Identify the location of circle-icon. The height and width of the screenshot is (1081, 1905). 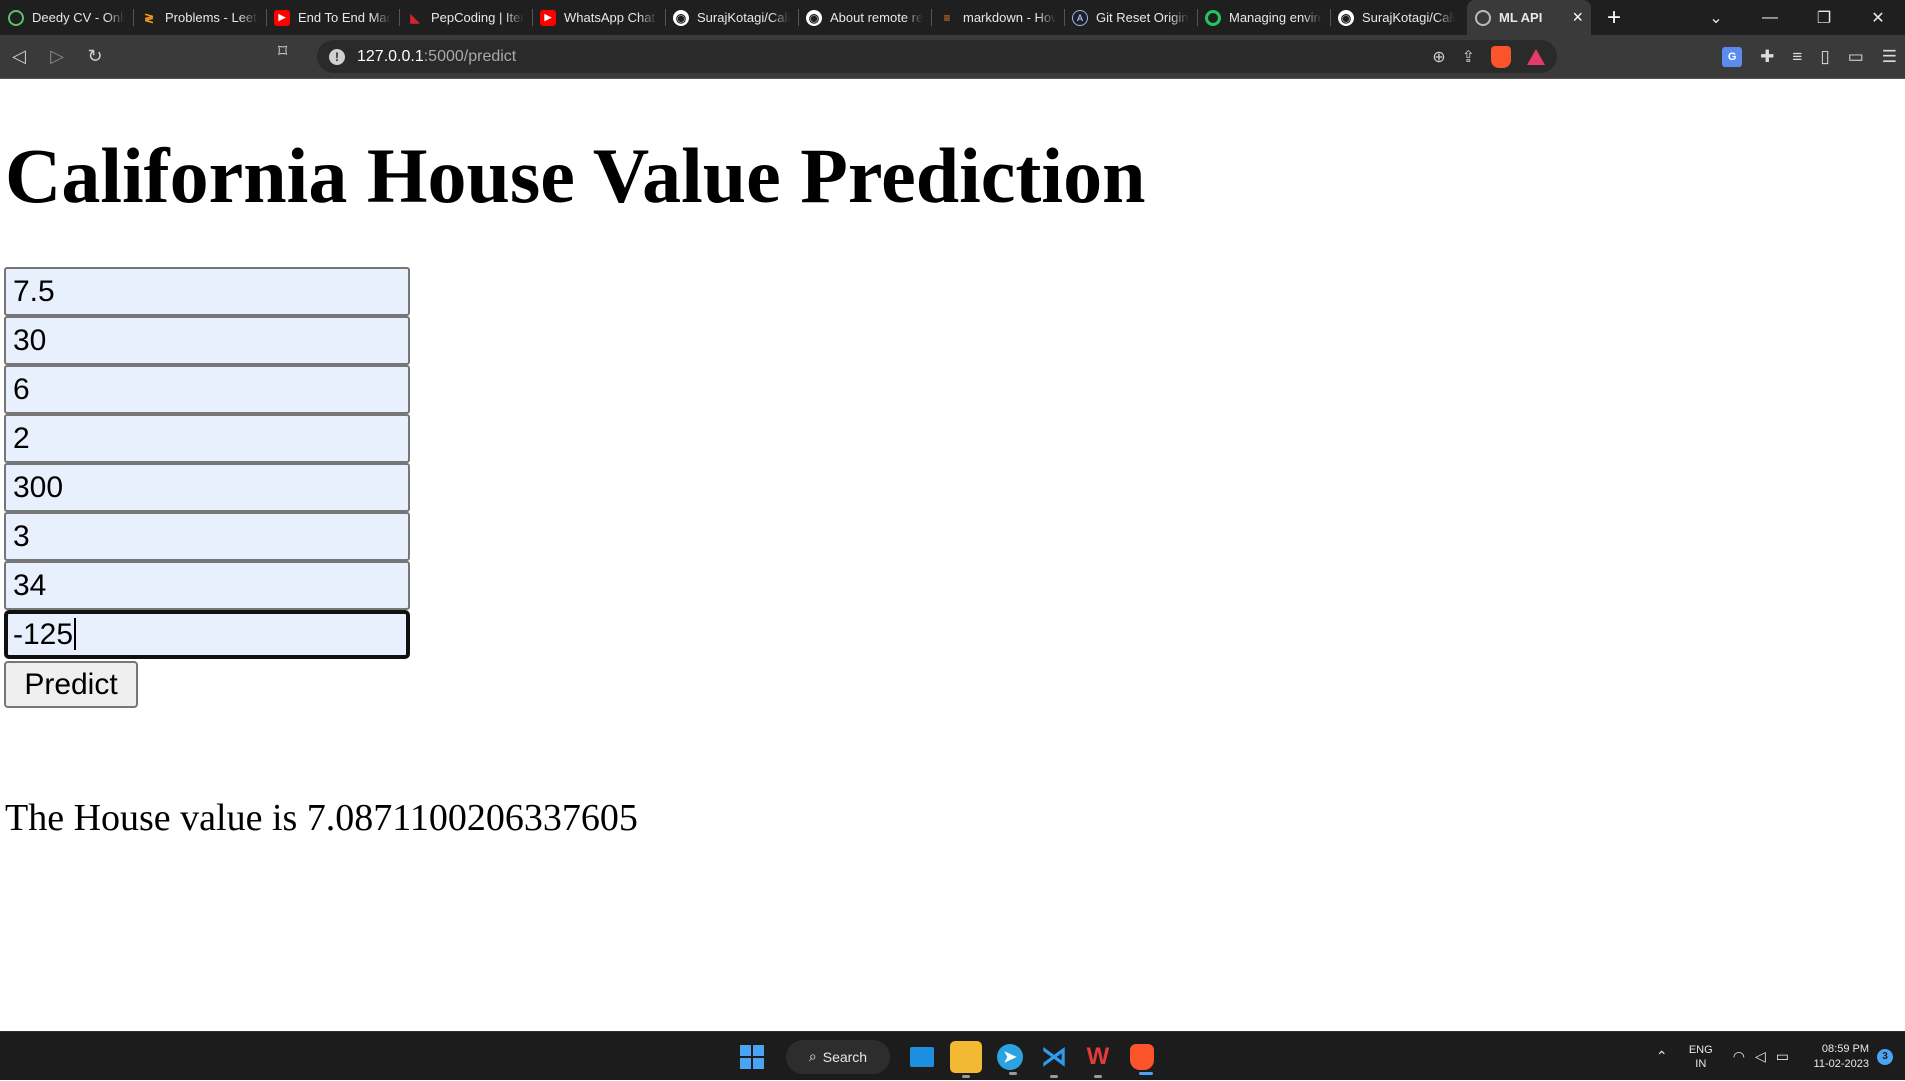
(1213, 17).